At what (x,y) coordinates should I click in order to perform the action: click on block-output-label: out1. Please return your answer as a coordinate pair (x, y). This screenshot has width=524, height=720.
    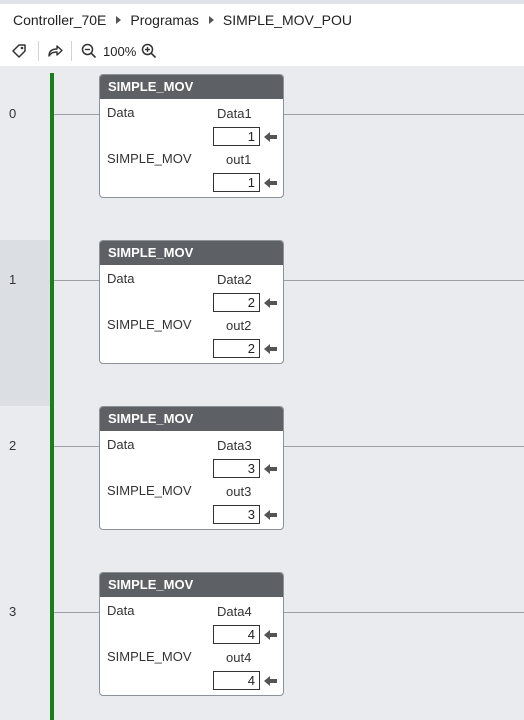
    Looking at the image, I should click on (239, 159).